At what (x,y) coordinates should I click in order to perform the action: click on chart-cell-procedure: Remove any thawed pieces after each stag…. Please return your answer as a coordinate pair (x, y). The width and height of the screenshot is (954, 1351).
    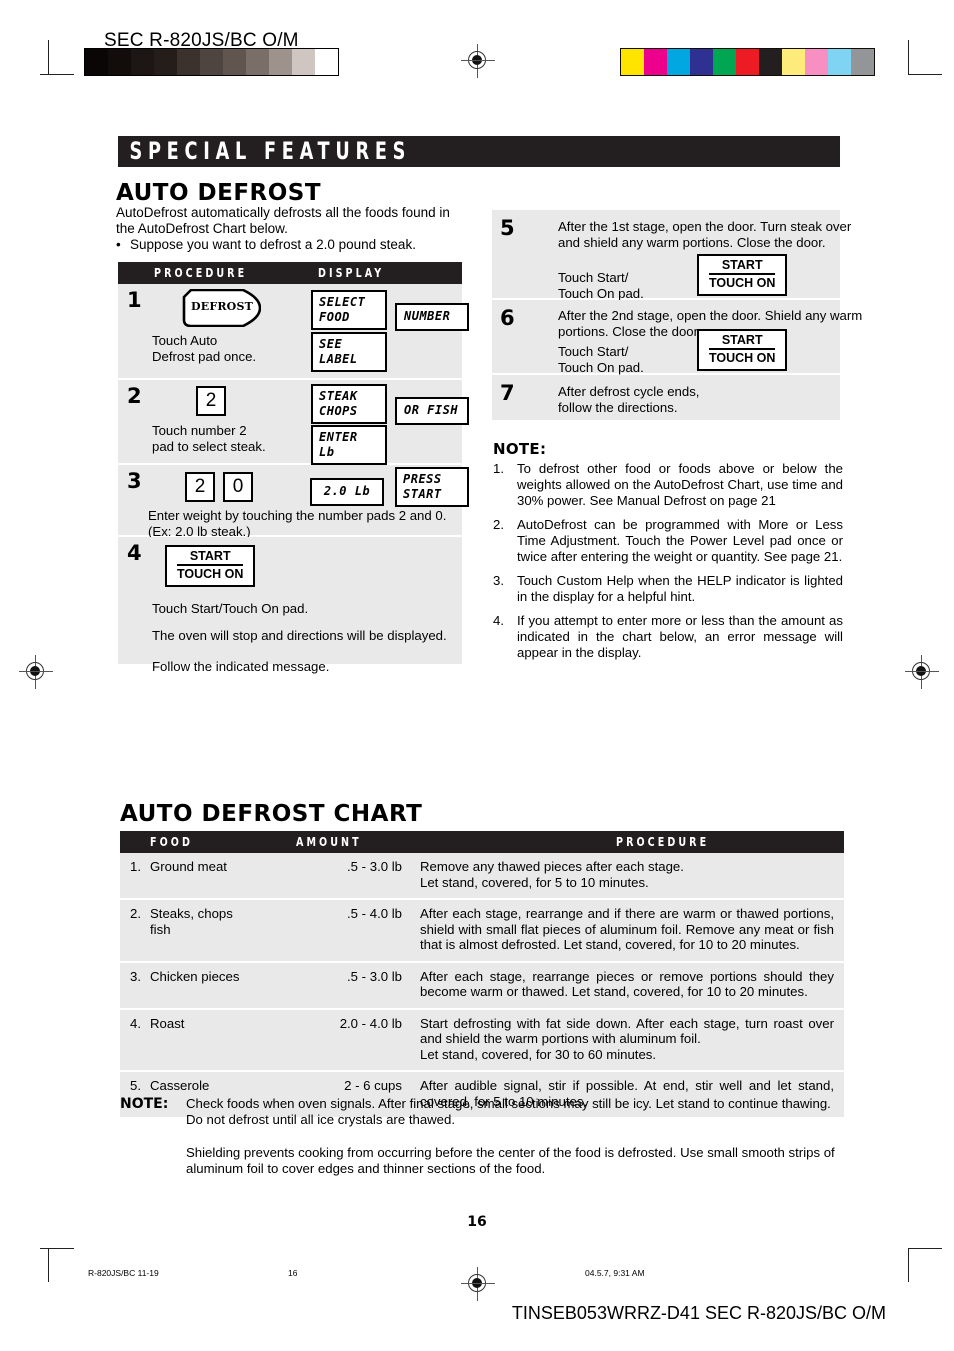
    Looking at the image, I should click on (552, 874).